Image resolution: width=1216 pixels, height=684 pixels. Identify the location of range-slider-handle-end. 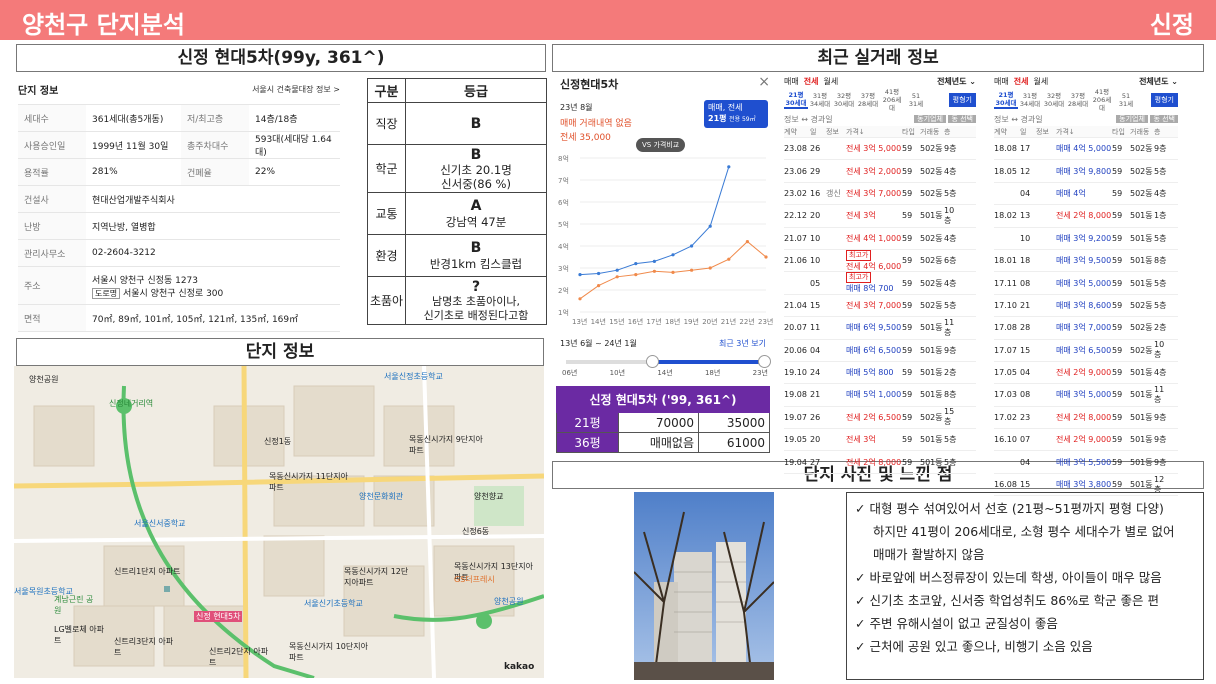
(764, 361).